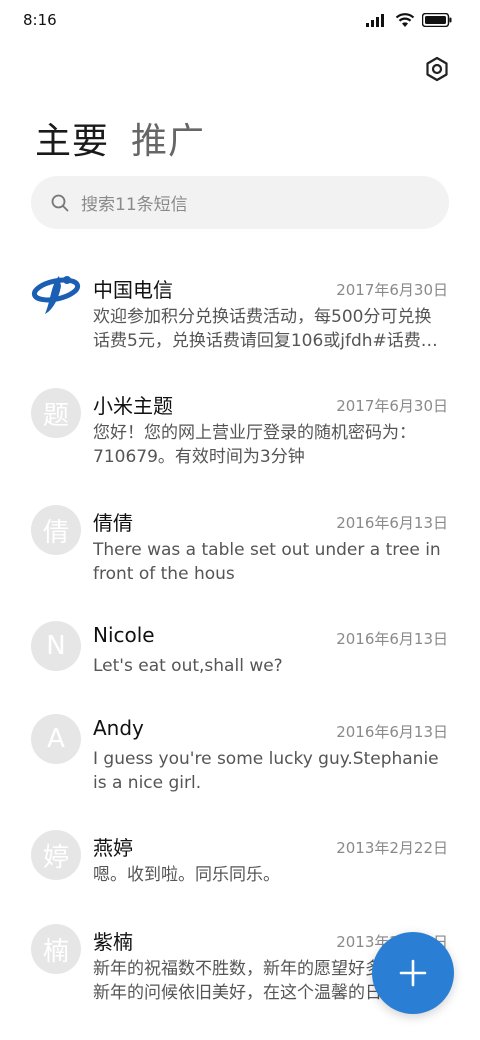 This screenshot has height=1040, width=480. I want to click on status-icons, so click(409, 20).